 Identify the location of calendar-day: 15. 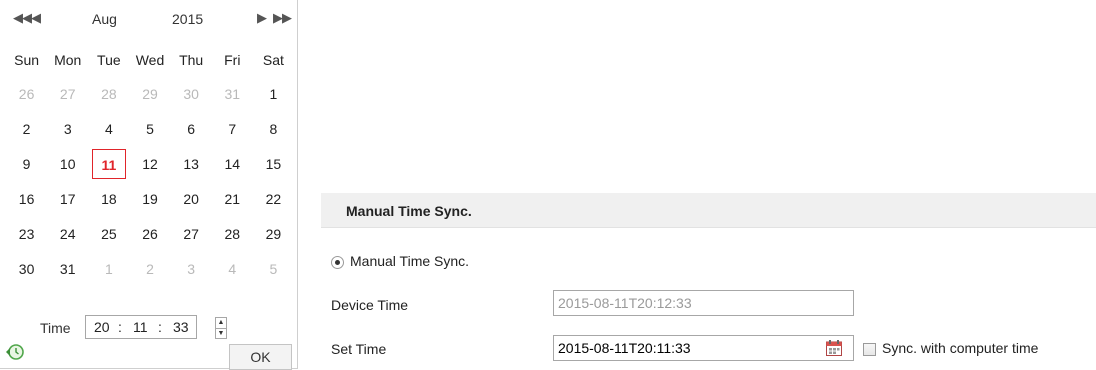
(273, 163).